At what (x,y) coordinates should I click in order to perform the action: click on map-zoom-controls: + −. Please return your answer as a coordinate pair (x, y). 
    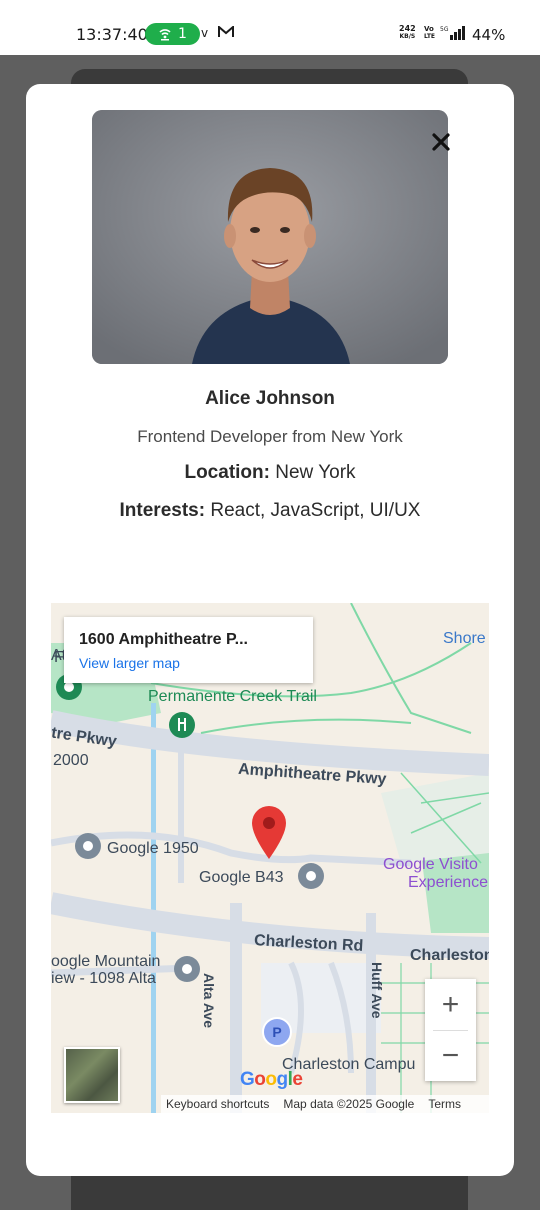
    Looking at the image, I should click on (450, 1030).